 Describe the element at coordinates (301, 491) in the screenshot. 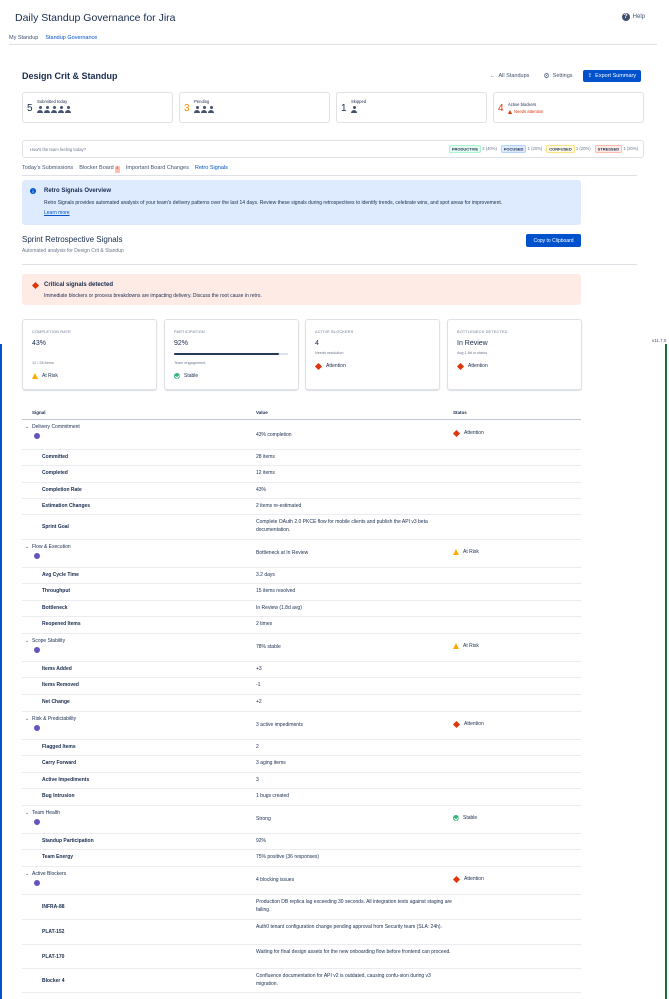

I see `table-row: Completion Rate 43%` at that location.